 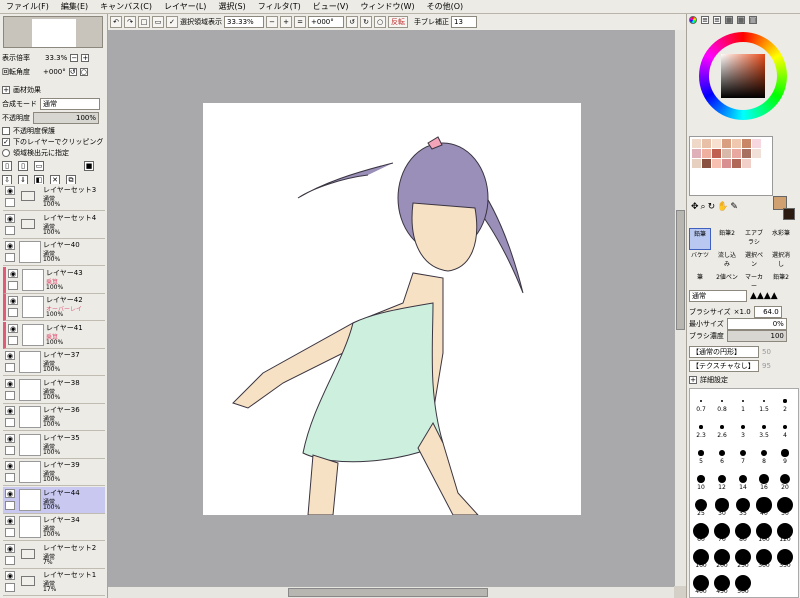 What do you see at coordinates (727, 239) in the screenshot?
I see `brush-tool: 鉛筆2` at bounding box center [727, 239].